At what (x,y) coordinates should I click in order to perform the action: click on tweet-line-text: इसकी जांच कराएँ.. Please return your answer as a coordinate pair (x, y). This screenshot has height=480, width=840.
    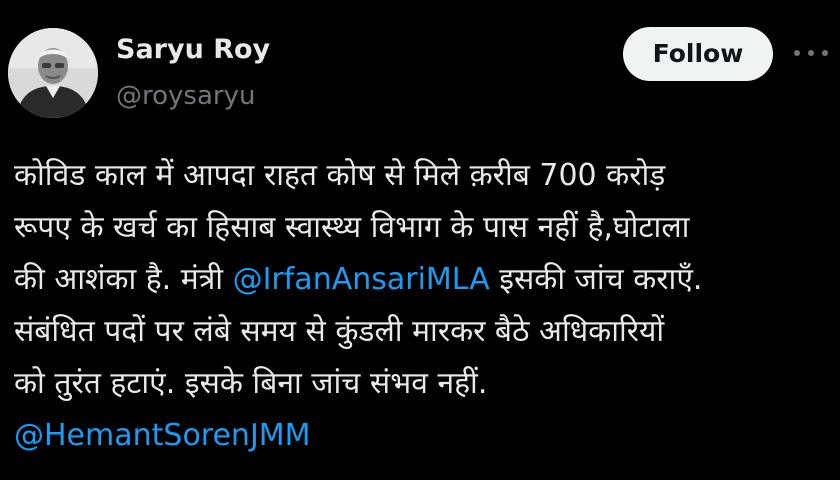
    Looking at the image, I should click on (596, 279).